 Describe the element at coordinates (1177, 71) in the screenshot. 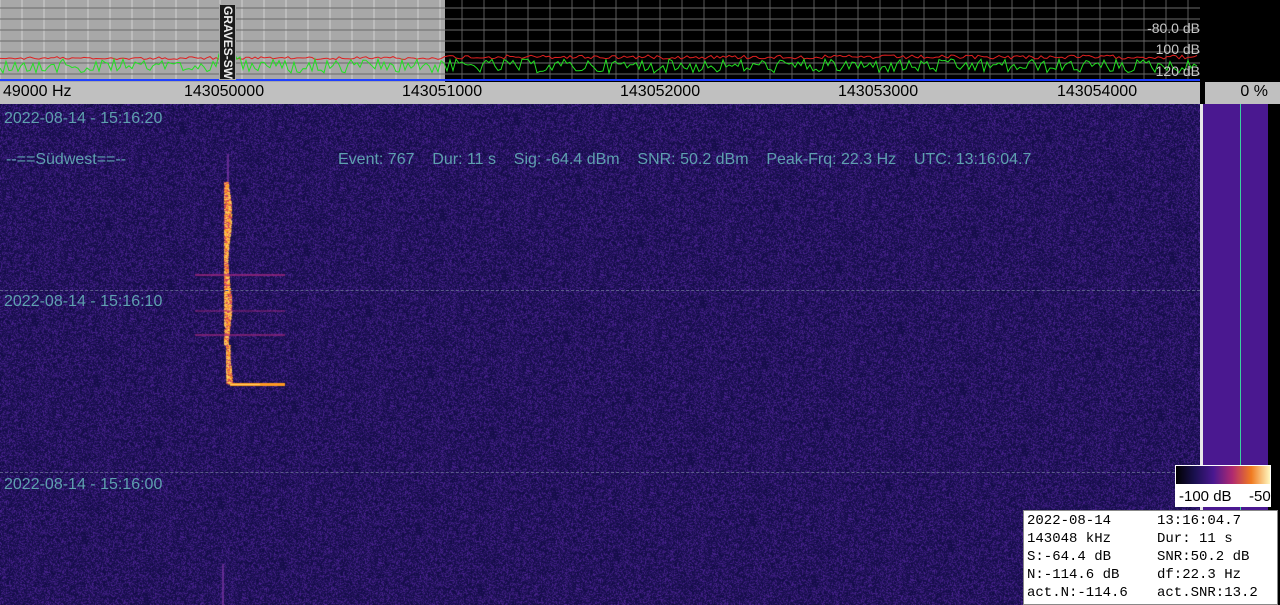

I see `db-label-120: 120 dB` at that location.